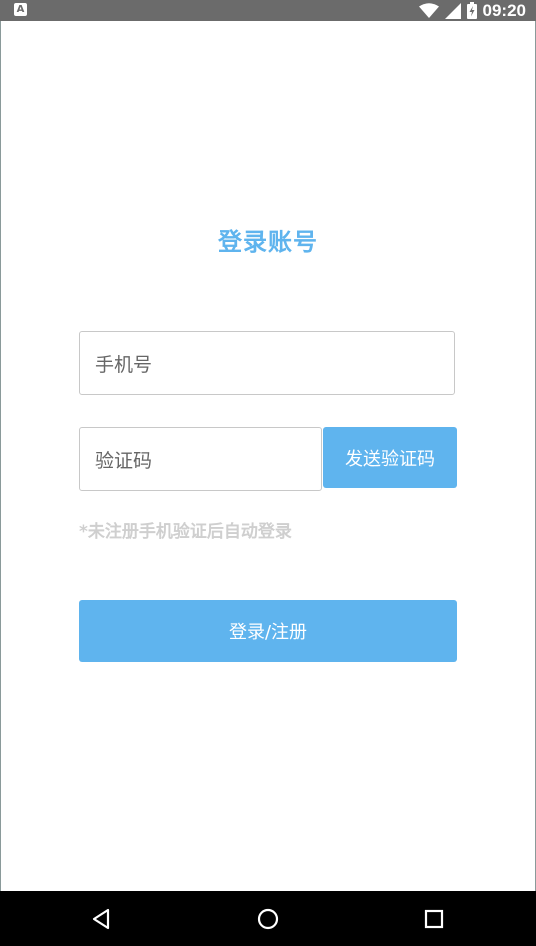 The image size is (536, 946). What do you see at coordinates (124, 364) in the screenshot?
I see `phone-placeholder: 手机号` at bounding box center [124, 364].